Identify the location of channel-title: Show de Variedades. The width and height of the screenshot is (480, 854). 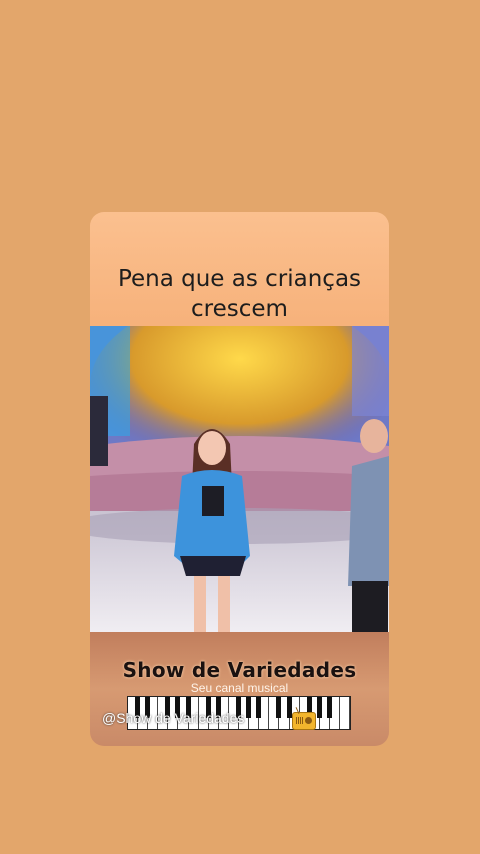
(239, 670).